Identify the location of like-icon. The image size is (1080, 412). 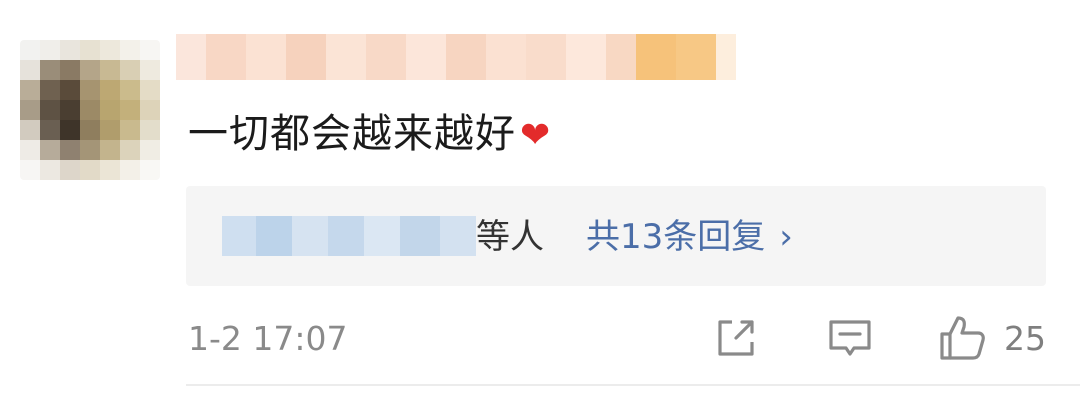
(962, 338).